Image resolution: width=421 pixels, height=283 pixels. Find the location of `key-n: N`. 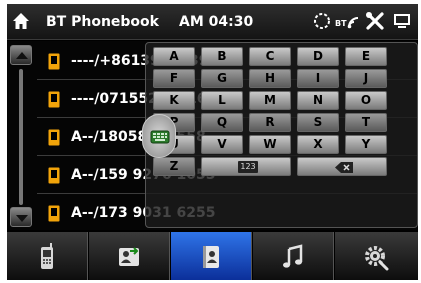

key-n: N is located at coordinates (318, 100).